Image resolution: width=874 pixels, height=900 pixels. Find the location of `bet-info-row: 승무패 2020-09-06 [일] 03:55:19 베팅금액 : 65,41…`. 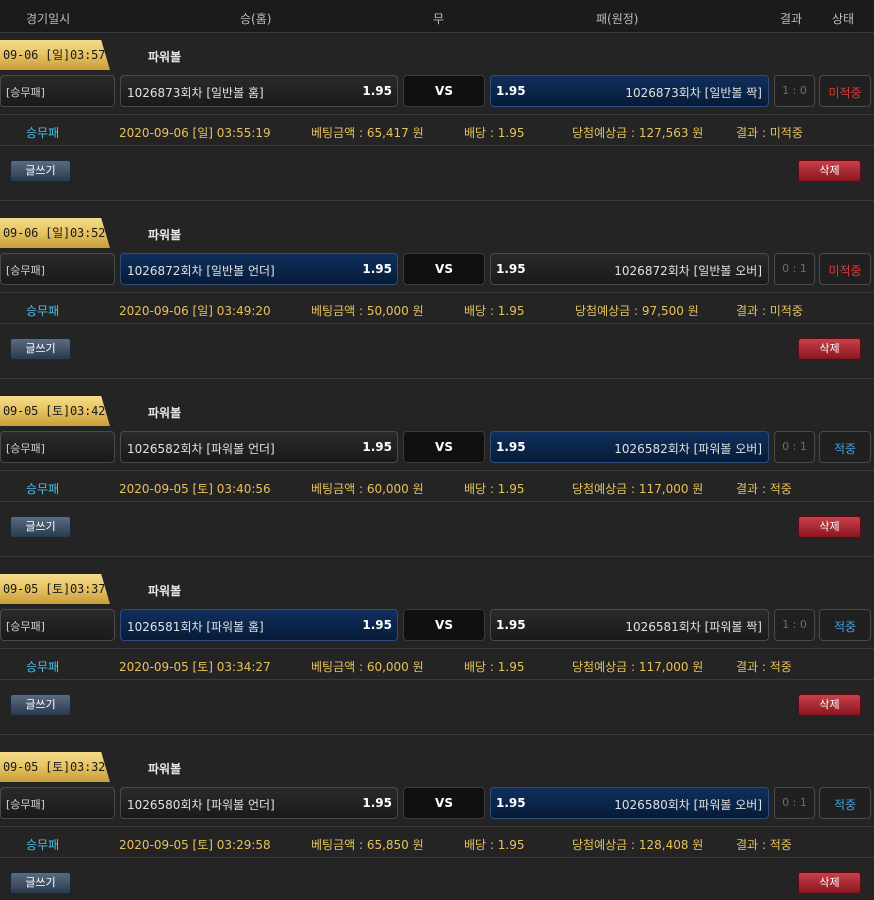

bet-info-row: 승무패 2020-09-06 [일] 03:55:19 베팅금액 : 65,41… is located at coordinates (437, 130).